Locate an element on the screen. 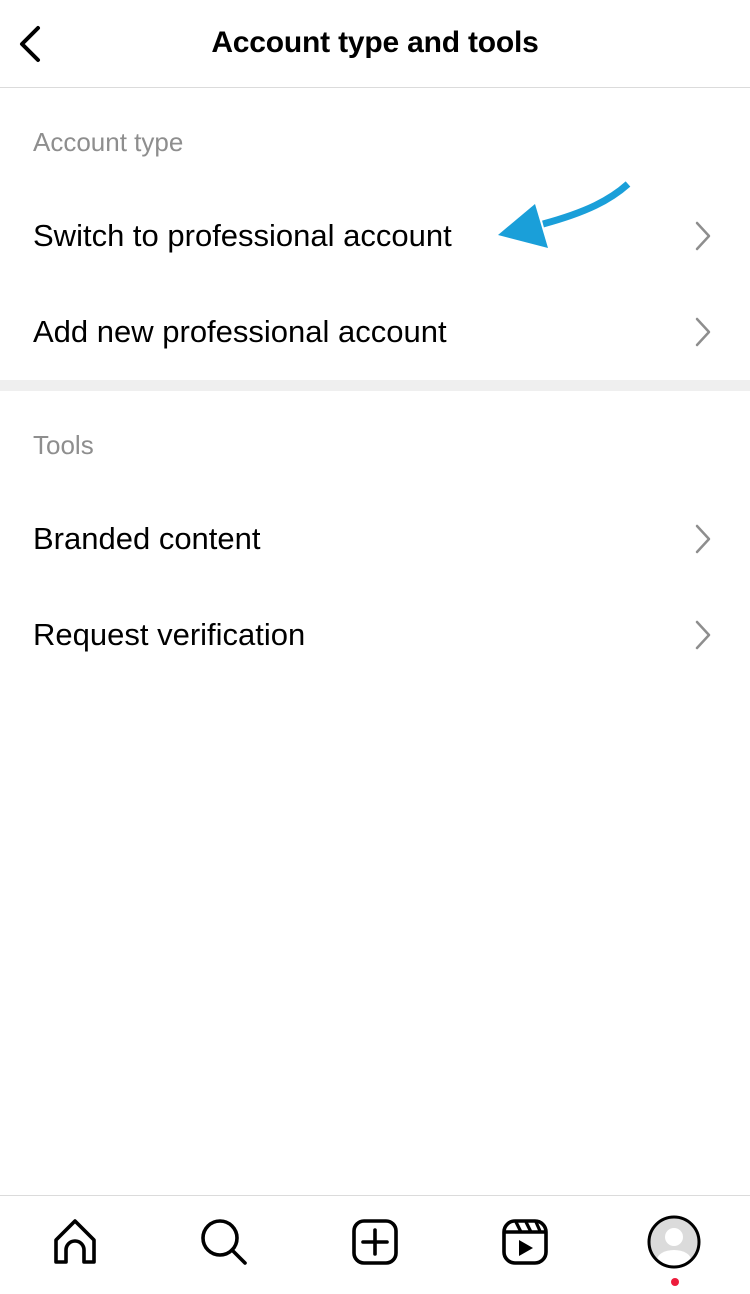 This screenshot has height=1294, width=750. request-verification-row: Request verification is located at coordinates (375, 635).